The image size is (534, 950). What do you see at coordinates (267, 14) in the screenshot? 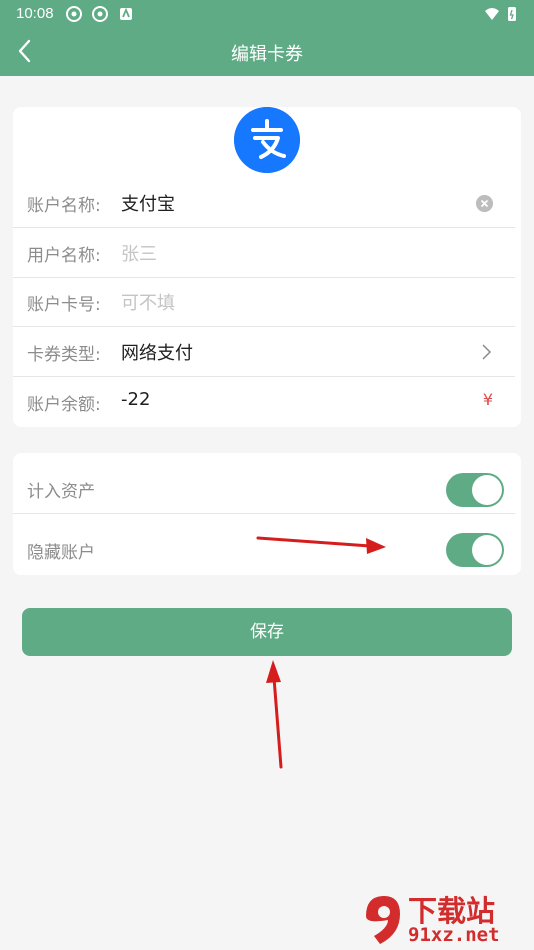
I see `status-bar: 10:08` at bounding box center [267, 14].